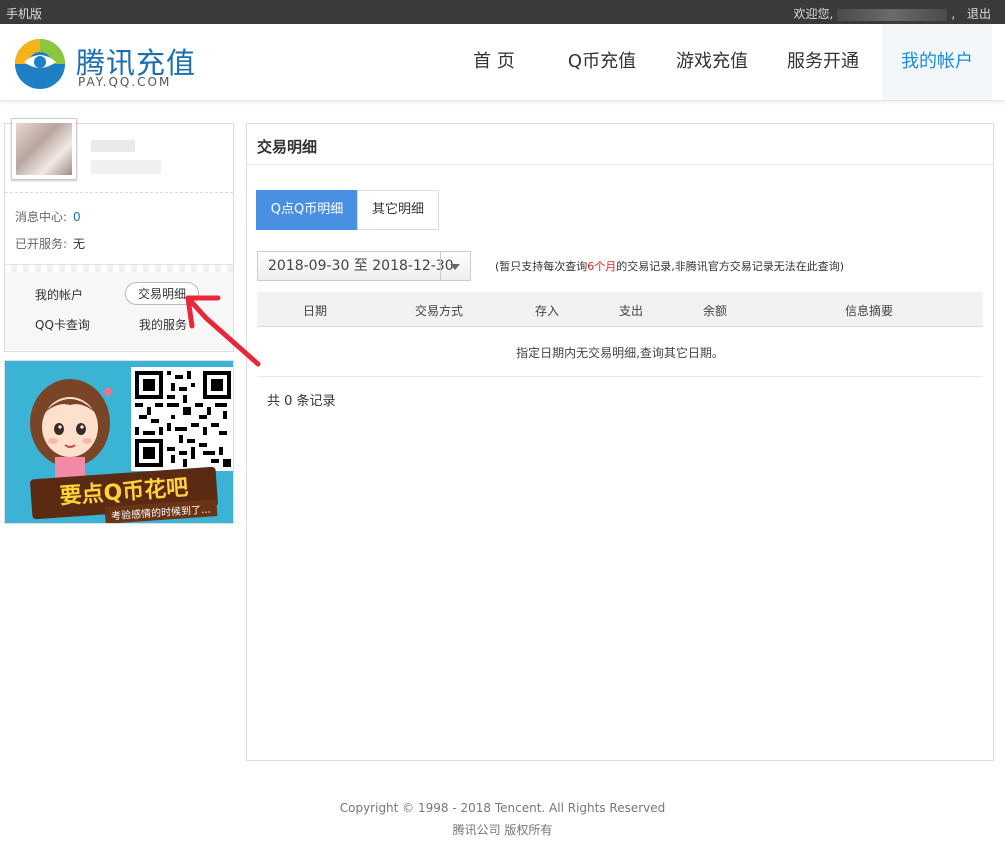 This screenshot has width=1005, height=857. What do you see at coordinates (869, 311) in the screenshot?
I see `column-summary: 信息摘要` at bounding box center [869, 311].